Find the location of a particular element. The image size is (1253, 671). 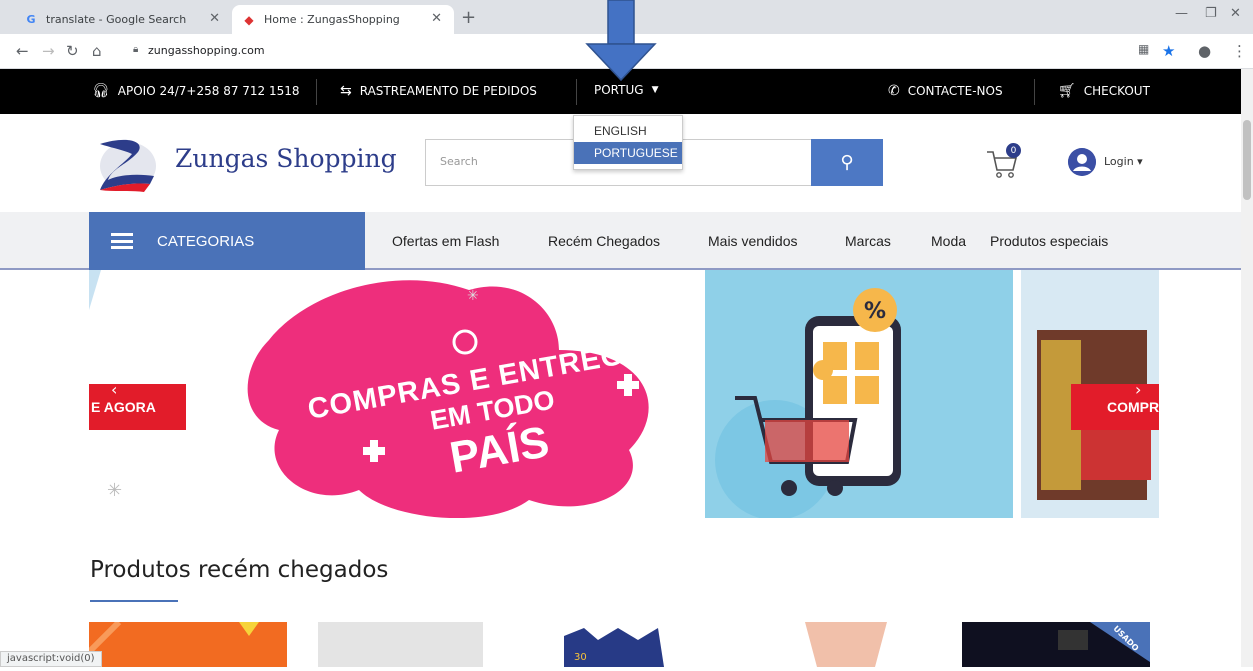

back-icon: ← is located at coordinates (22, 51).